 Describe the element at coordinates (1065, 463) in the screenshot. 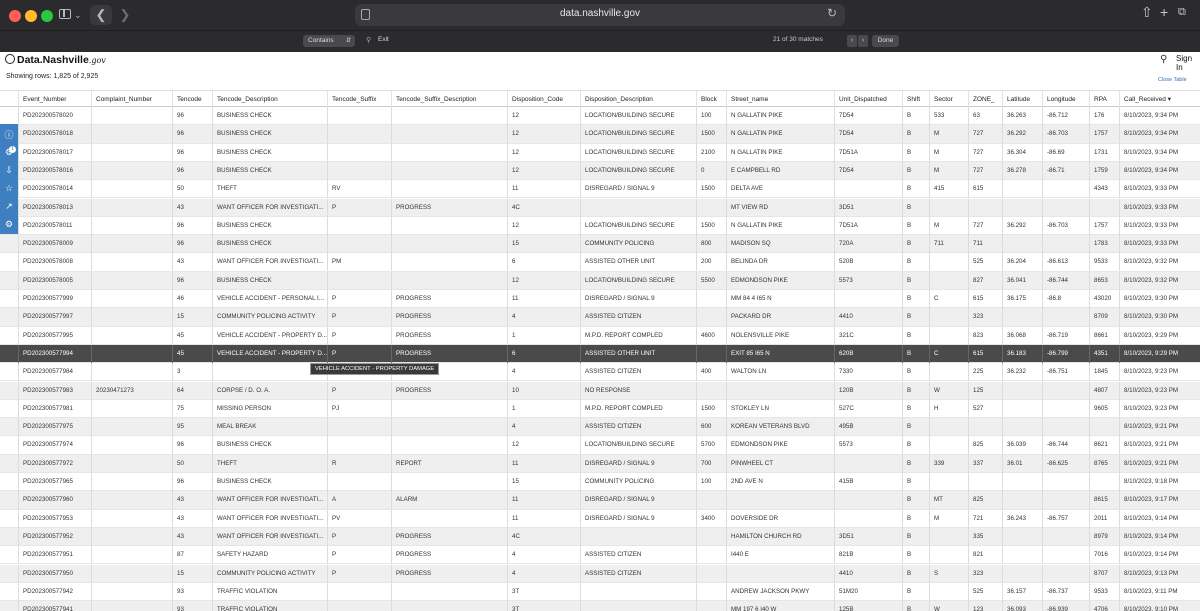

I see `cell-longitude: -86.625` at that location.